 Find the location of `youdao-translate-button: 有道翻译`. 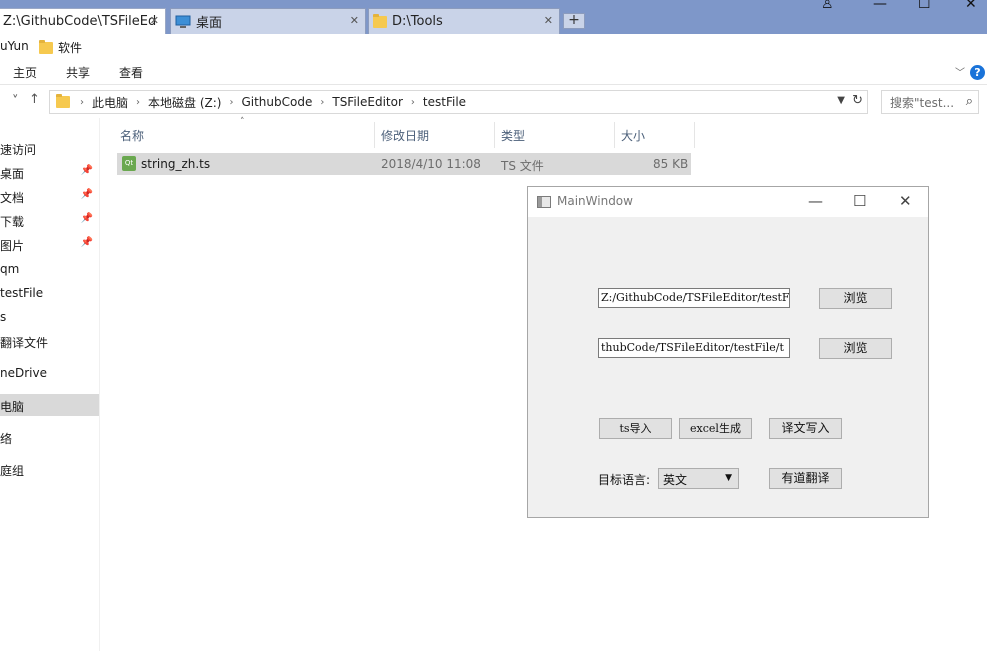

youdao-translate-button: 有道翻译 is located at coordinates (805, 478).